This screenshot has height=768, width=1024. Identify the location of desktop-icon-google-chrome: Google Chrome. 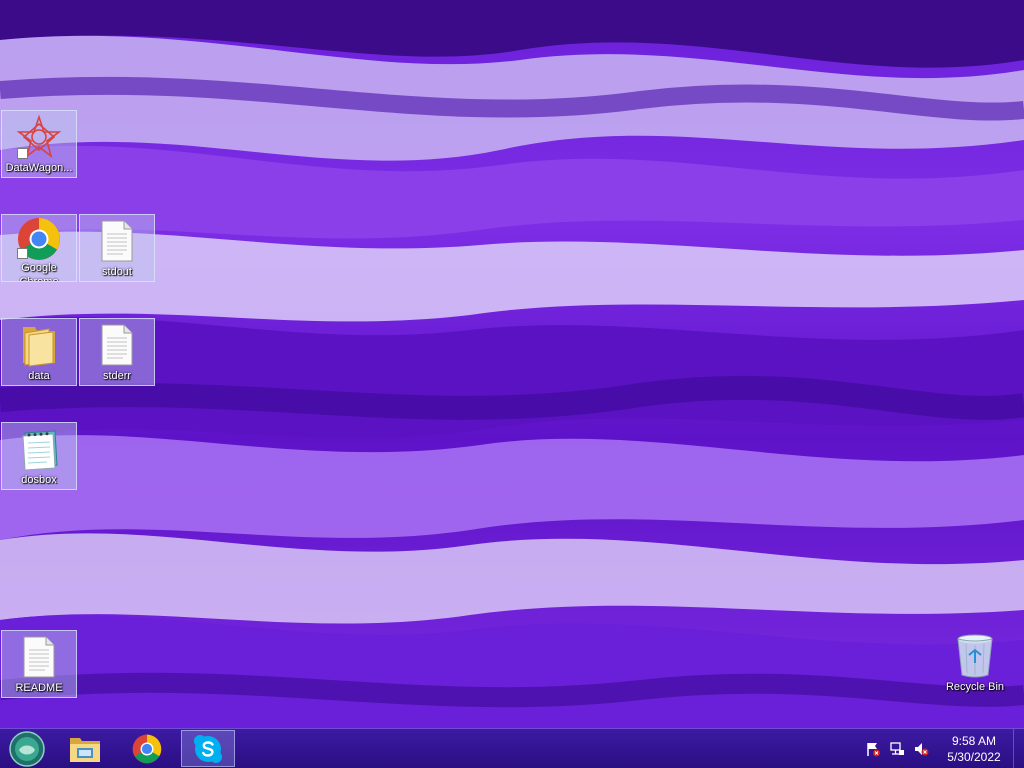
(39, 248).